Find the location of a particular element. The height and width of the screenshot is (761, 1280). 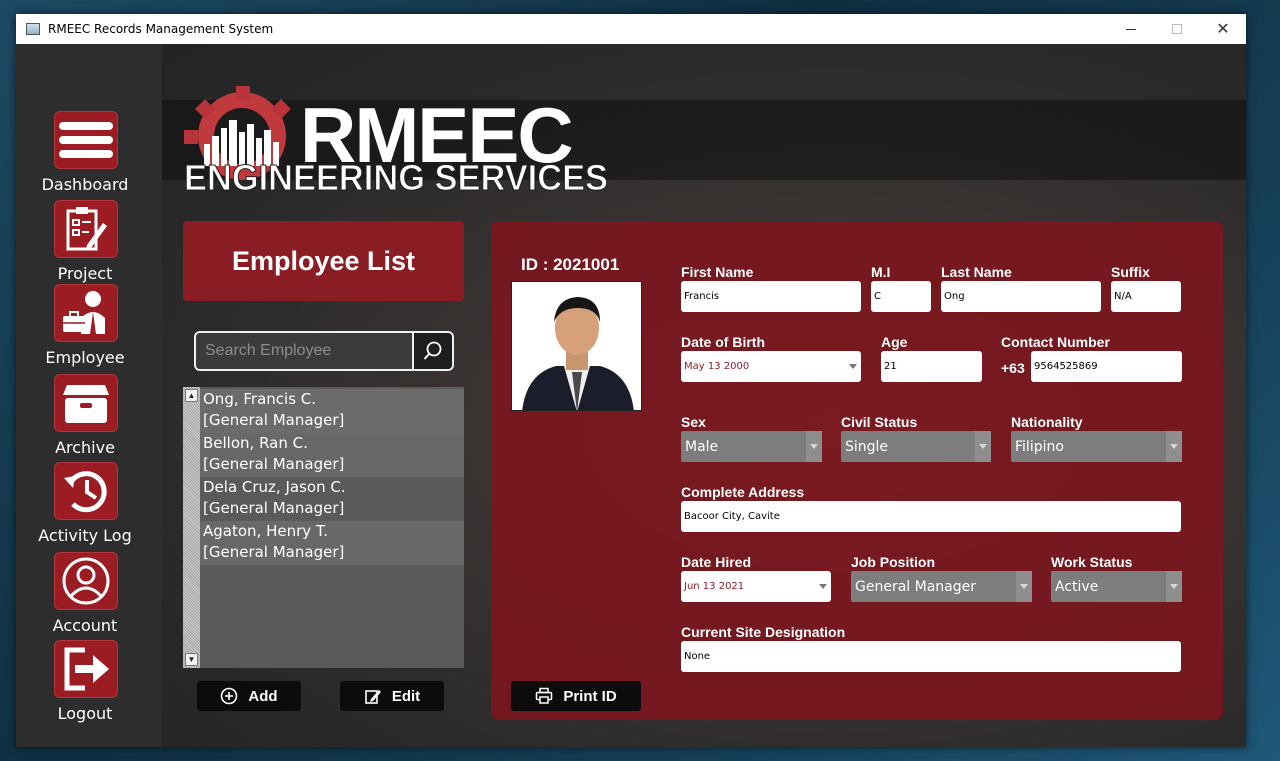

close-icon: ✕ is located at coordinates (1223, 29).